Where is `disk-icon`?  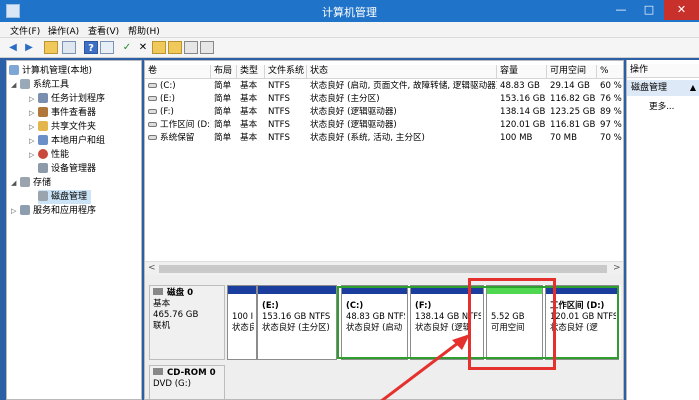
disk-icon is located at coordinates (158, 291).